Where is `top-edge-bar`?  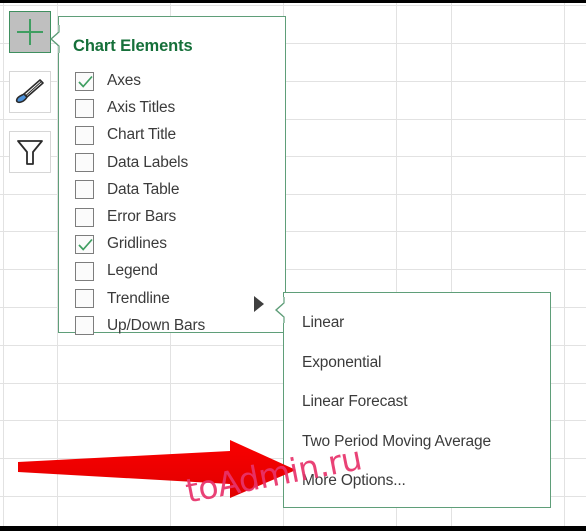 top-edge-bar is located at coordinates (293, 1).